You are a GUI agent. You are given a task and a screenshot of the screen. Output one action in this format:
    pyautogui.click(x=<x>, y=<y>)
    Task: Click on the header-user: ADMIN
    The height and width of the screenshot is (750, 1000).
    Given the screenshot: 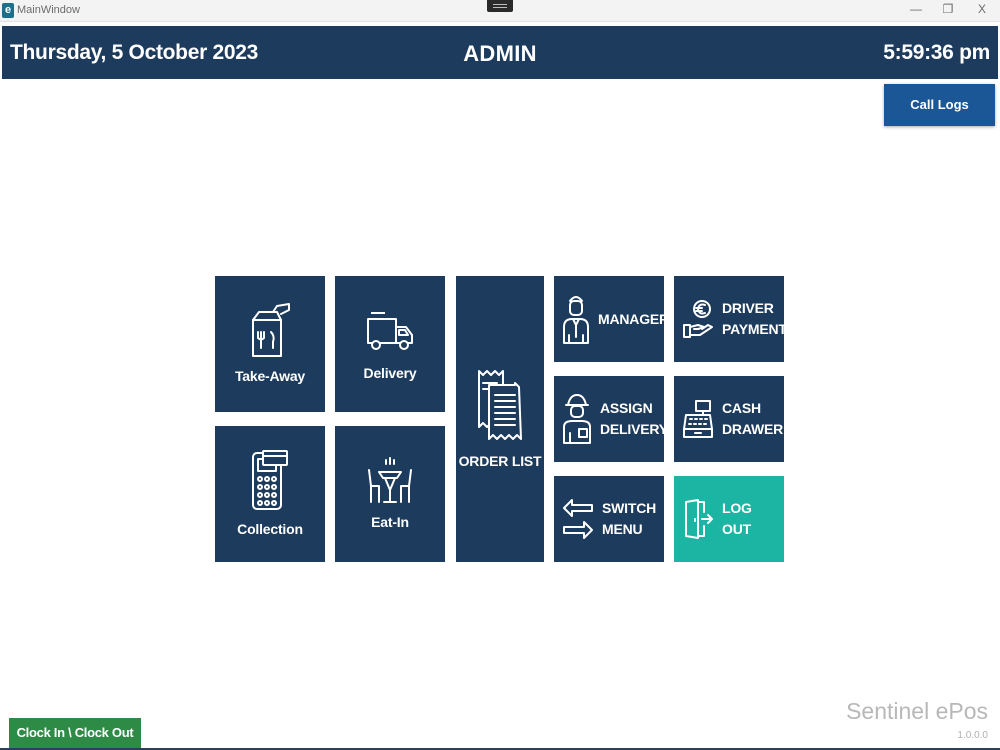 What is the action you would take?
    pyautogui.click(x=500, y=53)
    